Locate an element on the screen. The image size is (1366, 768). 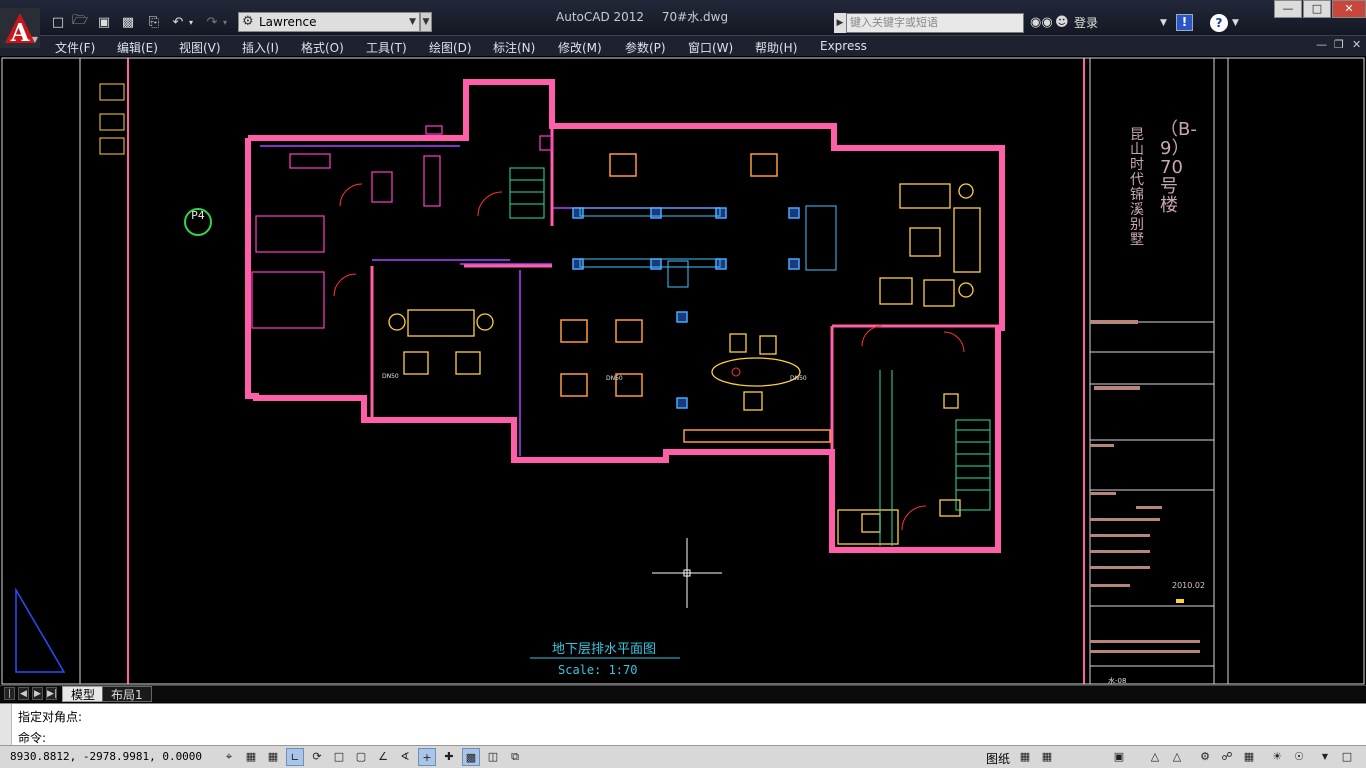
dn-label-1: DN50 is located at coordinates (390, 376).